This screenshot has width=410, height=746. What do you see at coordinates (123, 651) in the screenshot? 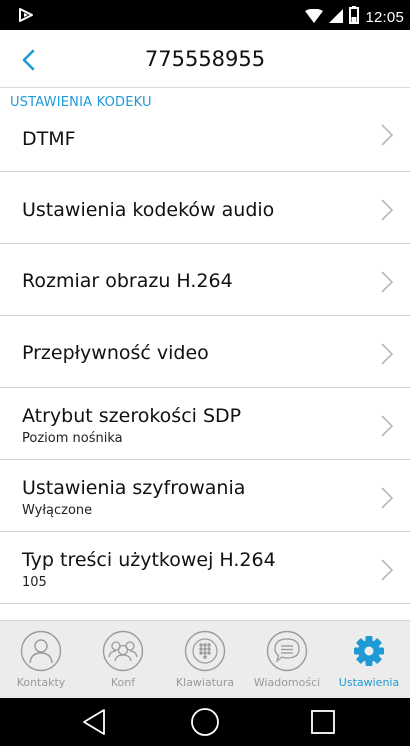
I see `conference-icon` at bounding box center [123, 651].